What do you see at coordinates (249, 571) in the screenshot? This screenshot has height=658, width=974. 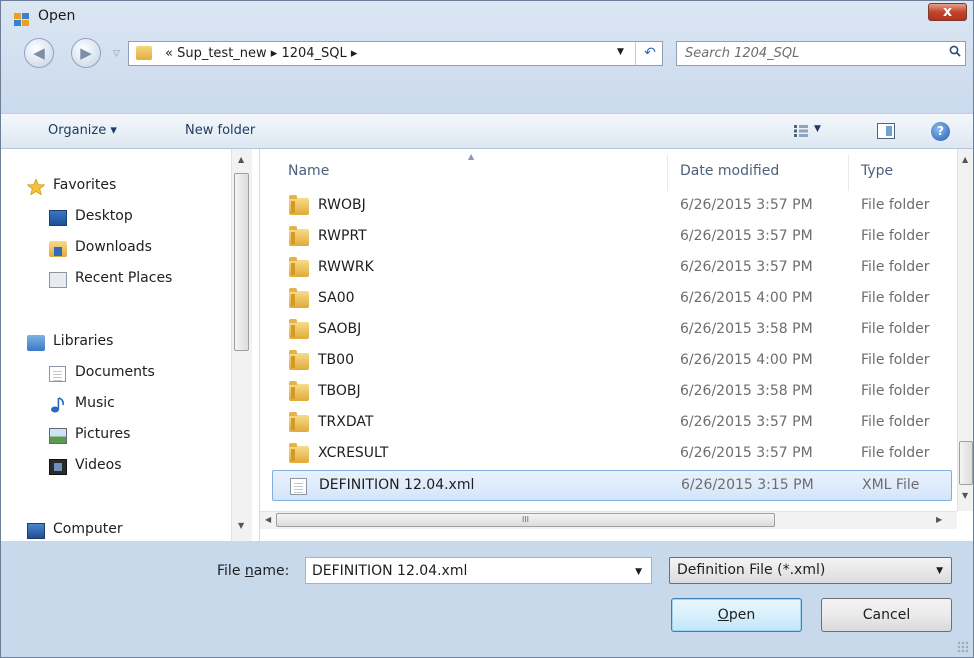 I see `file-name-label-accelerator: n` at bounding box center [249, 571].